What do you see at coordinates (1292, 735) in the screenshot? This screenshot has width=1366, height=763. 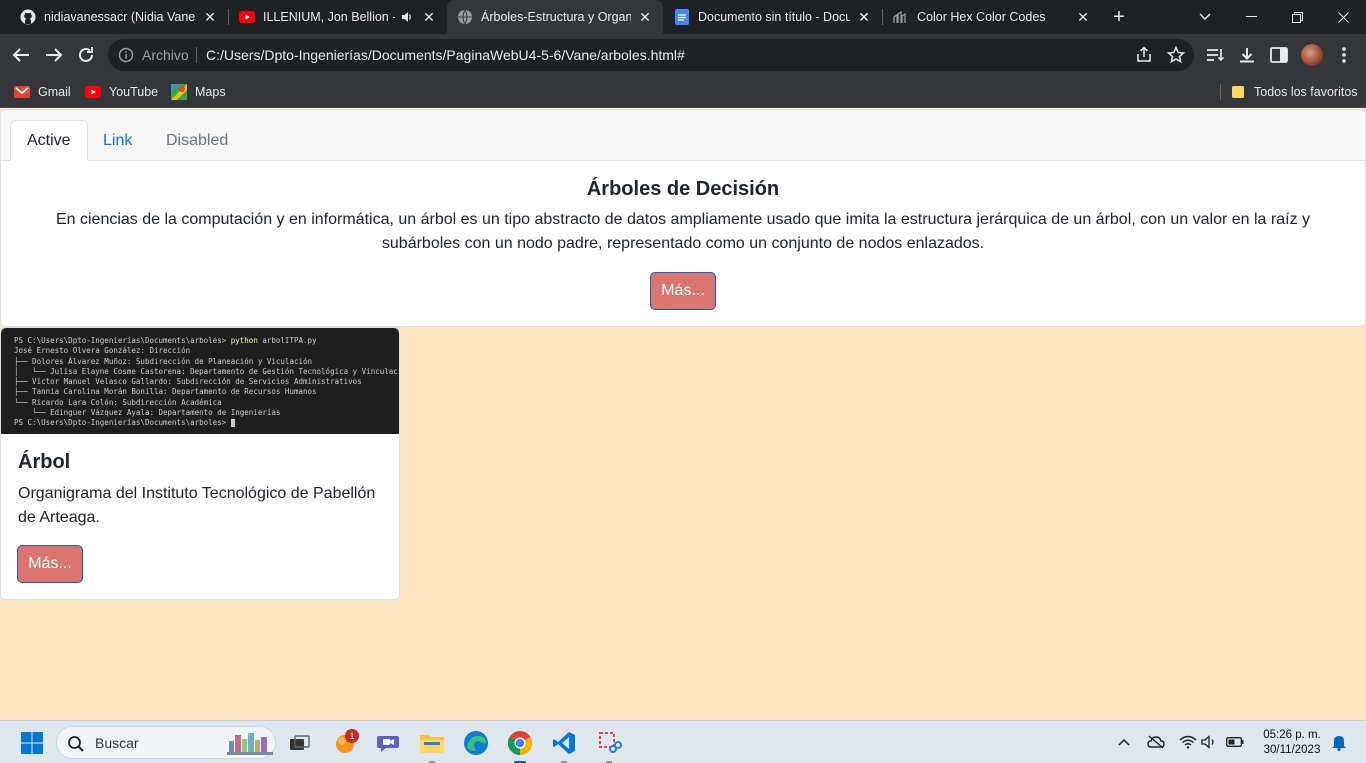 I see `clock-time: 05:26 p. m.` at bounding box center [1292, 735].